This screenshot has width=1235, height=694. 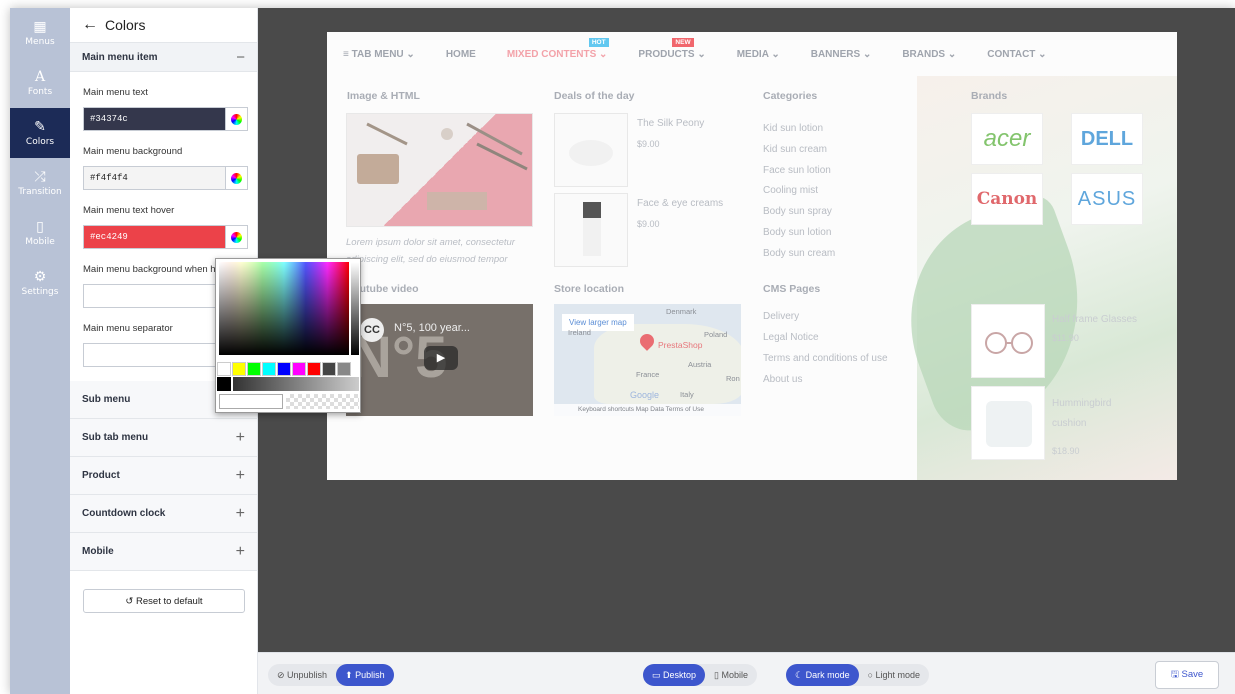 I want to click on alpha-slider, so click(x=296, y=384).